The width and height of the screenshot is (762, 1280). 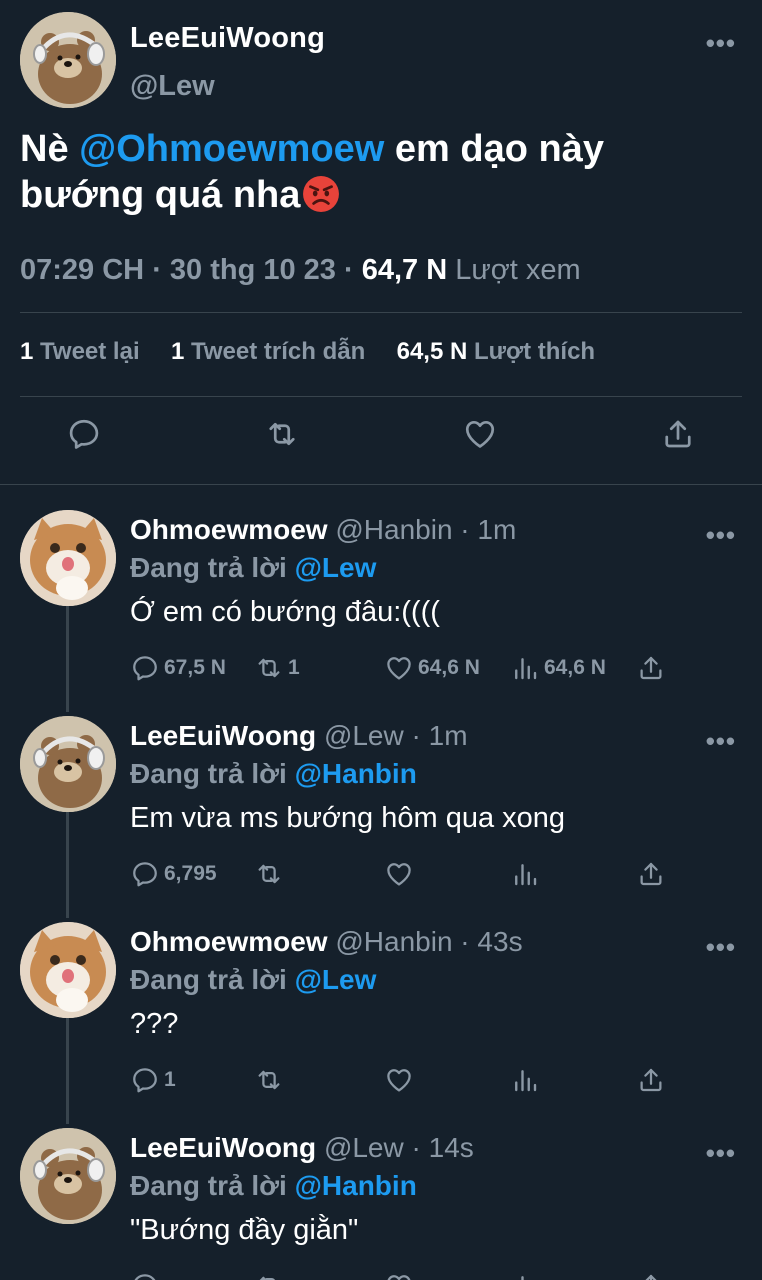 I want to click on author-name: LeeEuiWoong, so click(x=227, y=38).